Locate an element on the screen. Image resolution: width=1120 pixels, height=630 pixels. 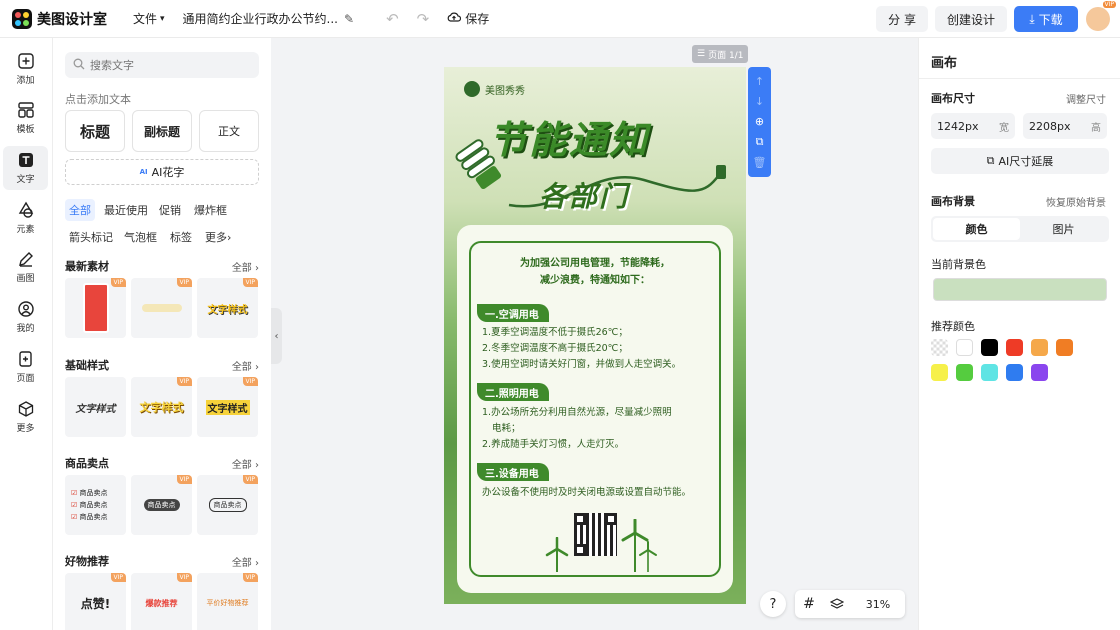
undo-icon: ↶ is located at coordinates (392, 19).